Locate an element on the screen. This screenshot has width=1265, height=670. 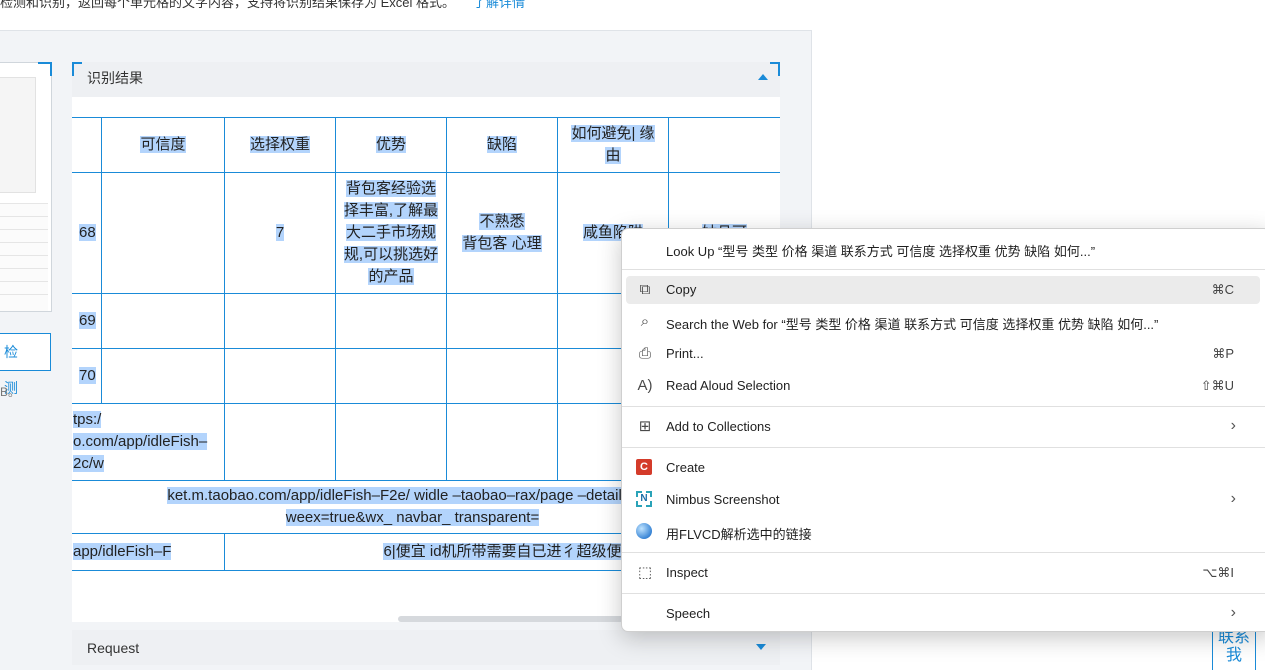
collections-icon: ⊞ is located at coordinates (645, 426).